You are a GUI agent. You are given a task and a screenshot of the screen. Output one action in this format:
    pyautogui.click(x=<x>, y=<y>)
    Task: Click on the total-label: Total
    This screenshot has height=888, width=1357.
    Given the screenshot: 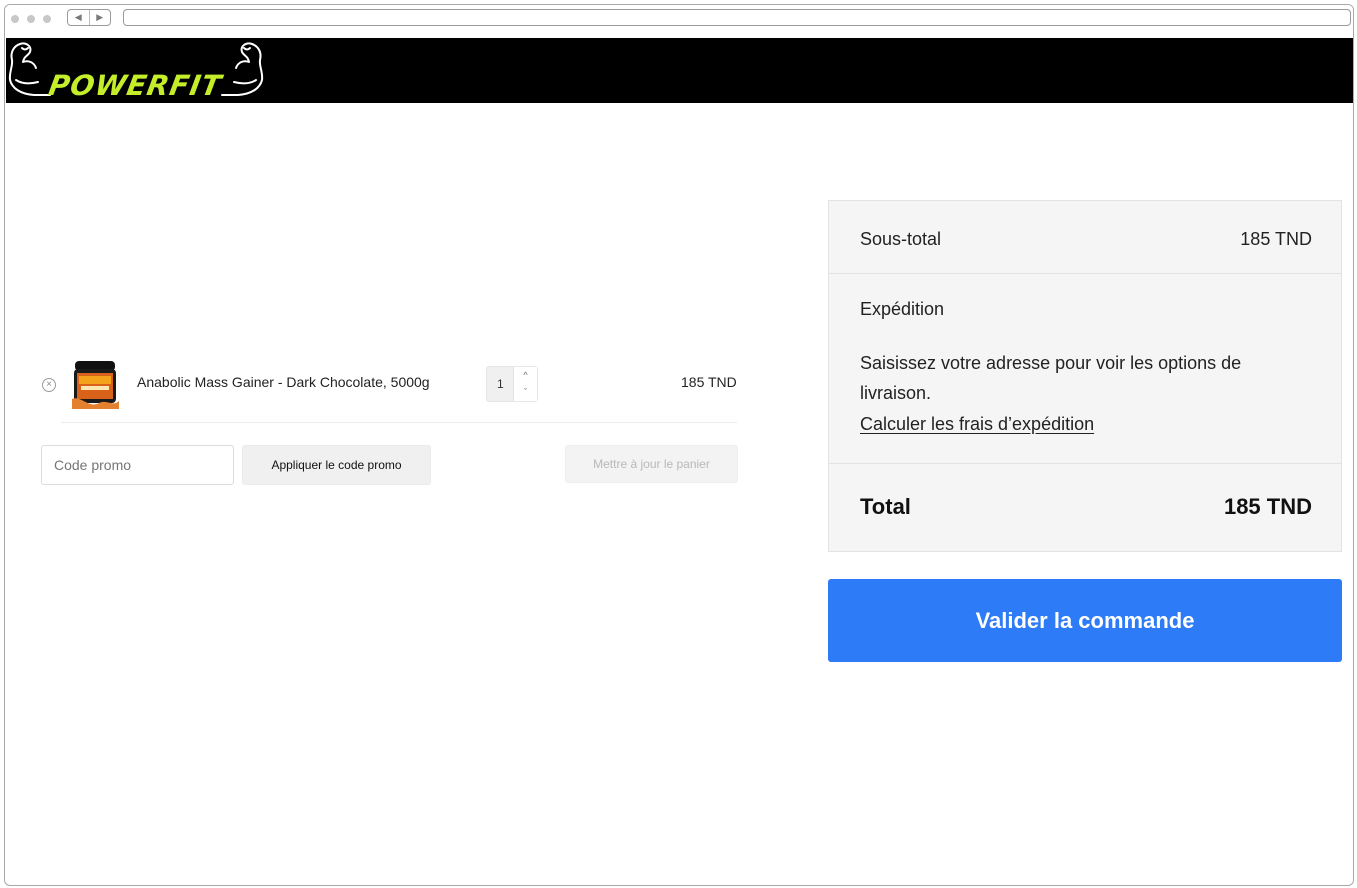 What is the action you would take?
    pyautogui.click(x=885, y=506)
    